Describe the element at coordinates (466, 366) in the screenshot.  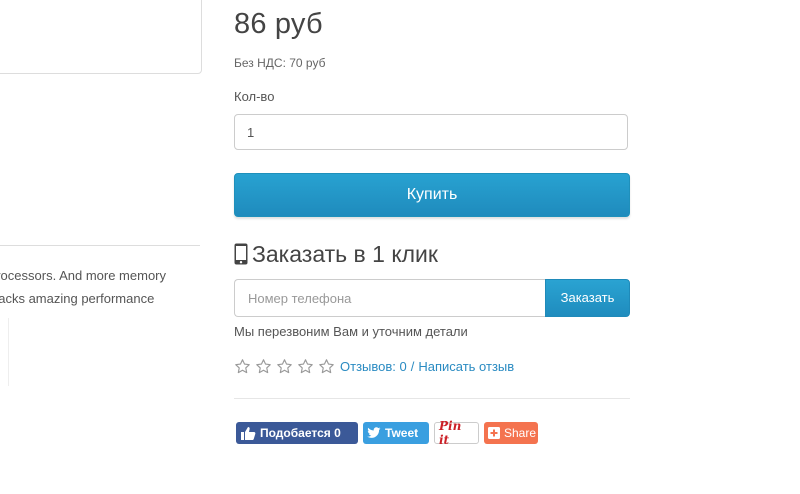
I see `write-review-link: Написать отзыв` at that location.